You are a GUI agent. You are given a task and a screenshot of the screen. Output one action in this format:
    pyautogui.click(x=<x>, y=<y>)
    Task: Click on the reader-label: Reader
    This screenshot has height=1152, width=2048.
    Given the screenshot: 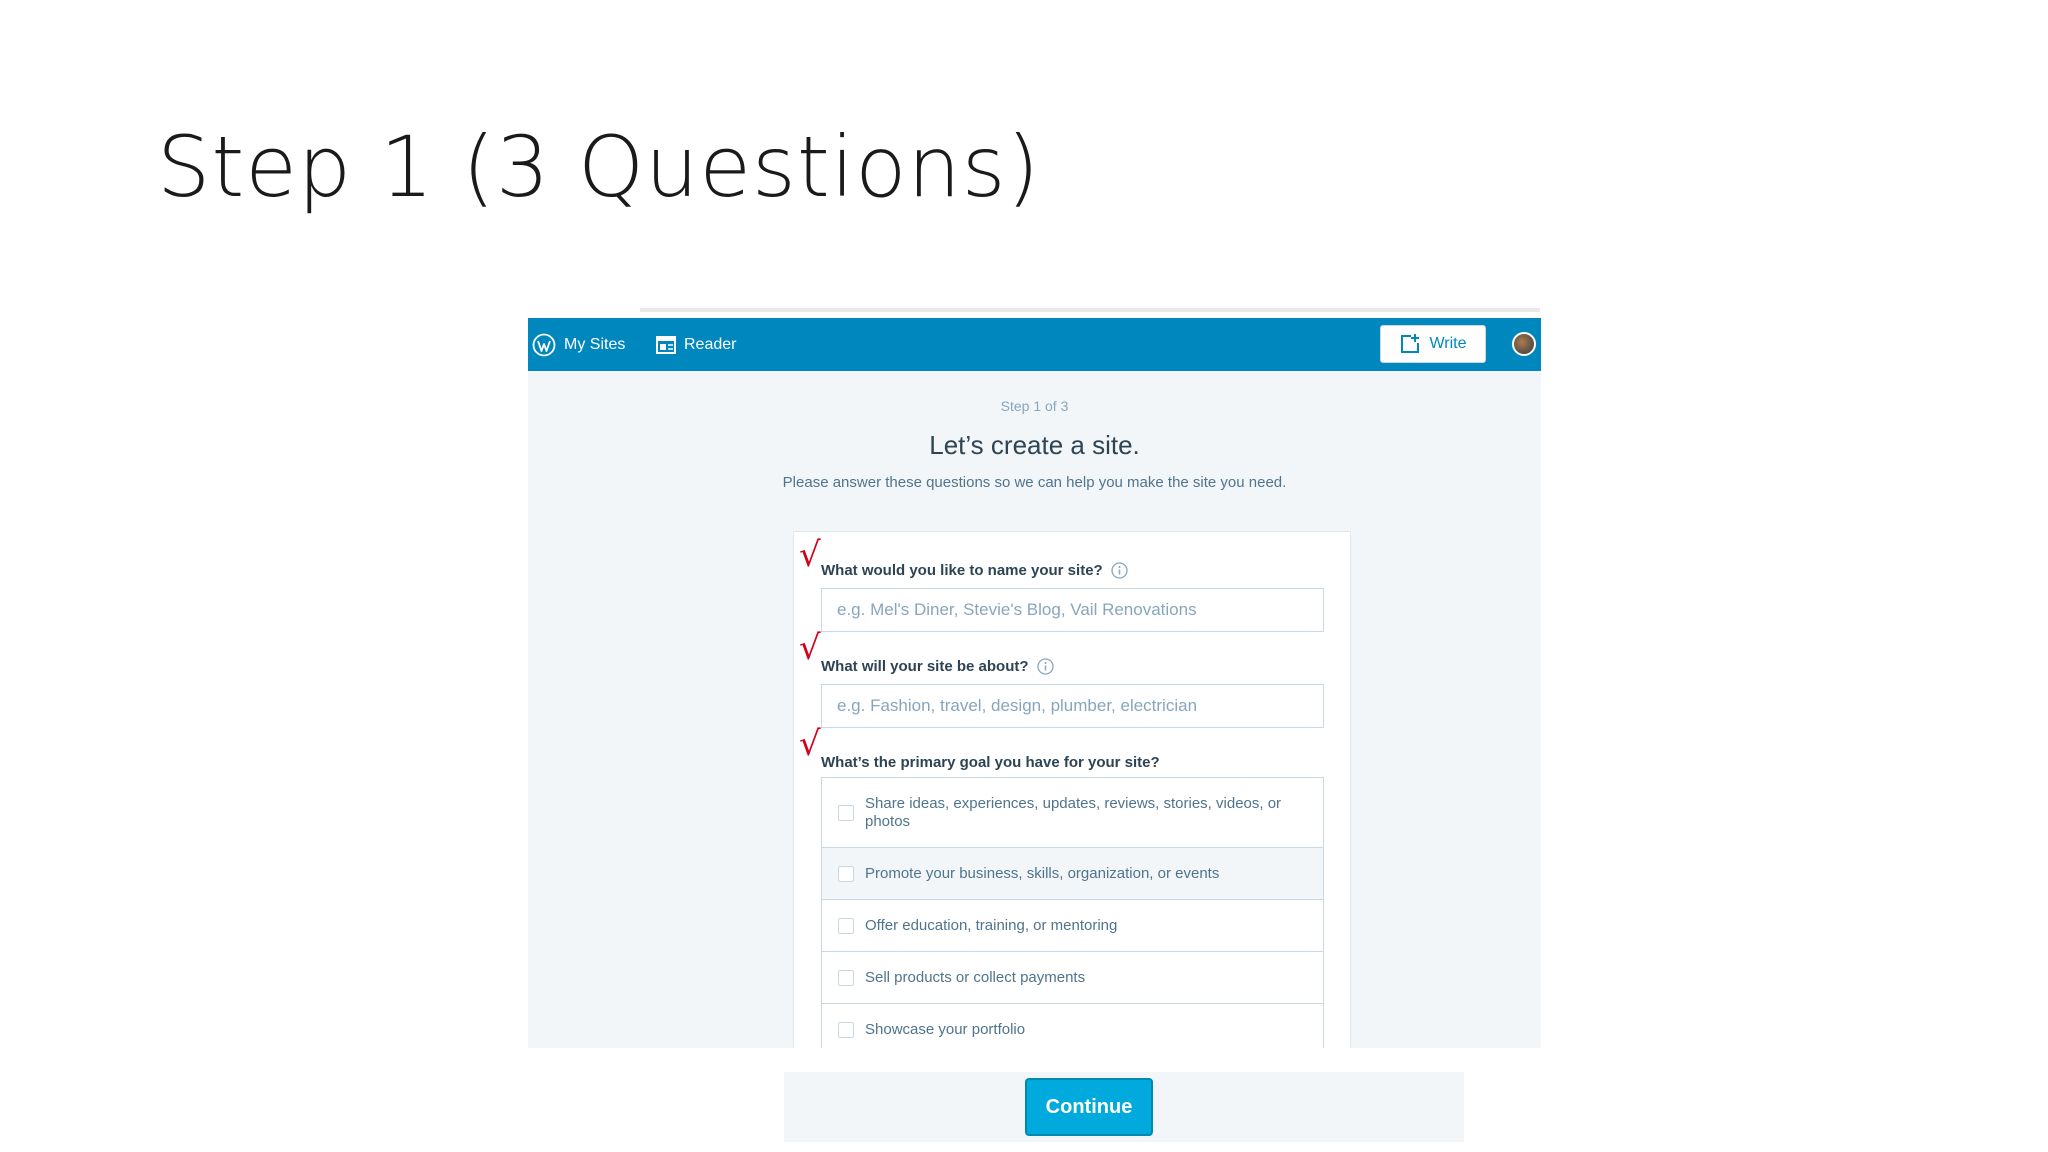 What is the action you would take?
    pyautogui.click(x=710, y=344)
    